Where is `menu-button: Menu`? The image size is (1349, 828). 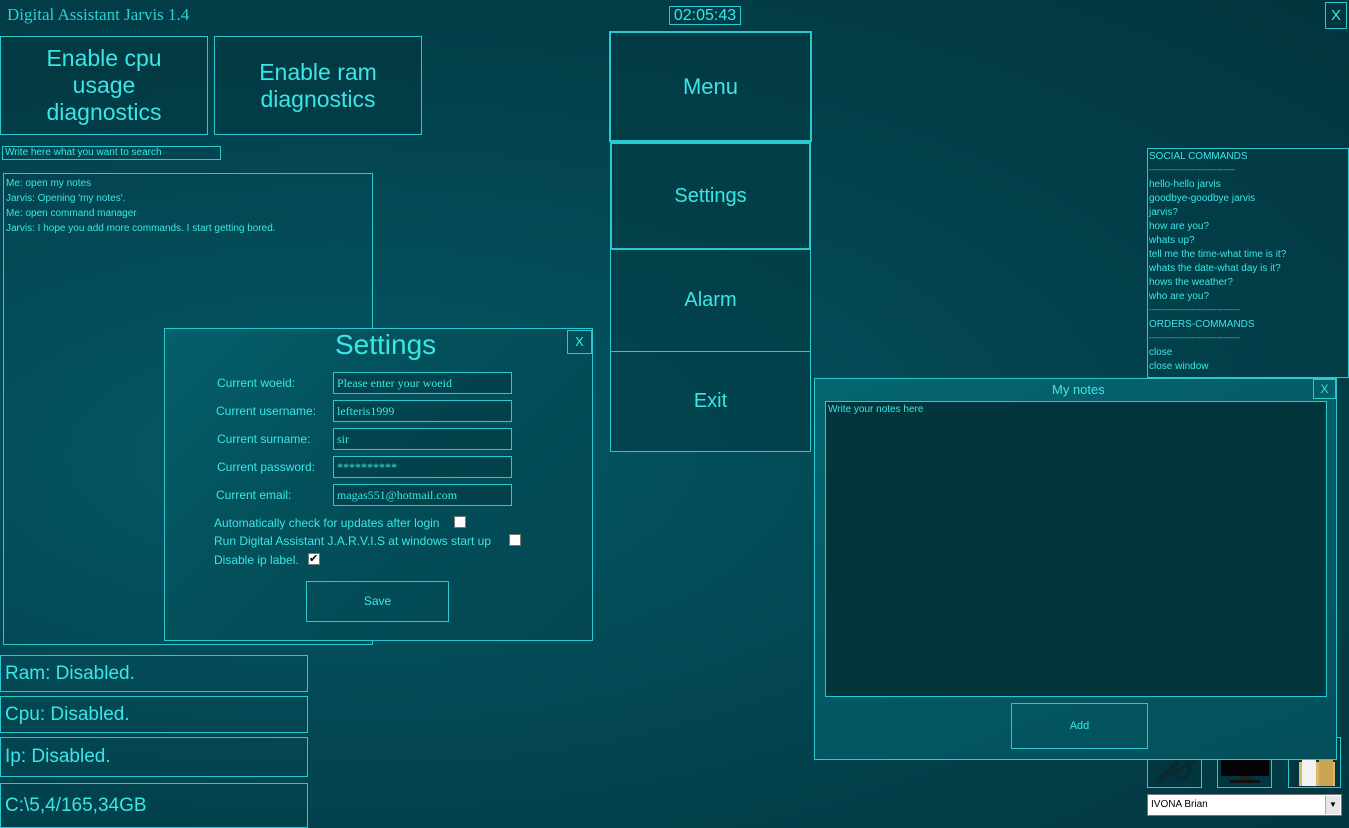
menu-button: Menu is located at coordinates (710, 86).